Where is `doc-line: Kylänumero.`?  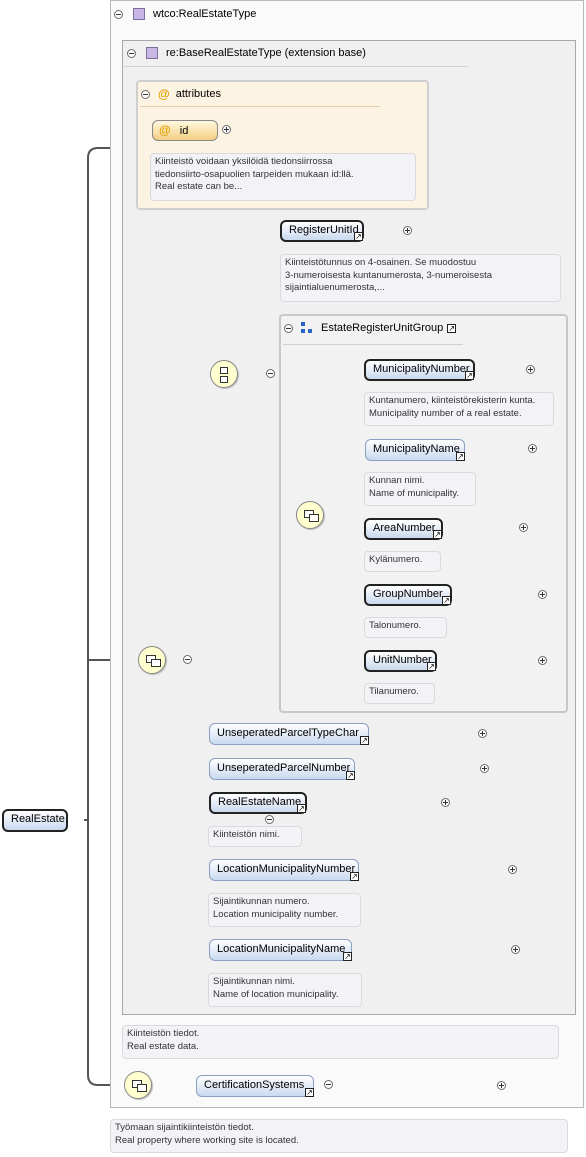 doc-line: Kylänumero. is located at coordinates (396, 559).